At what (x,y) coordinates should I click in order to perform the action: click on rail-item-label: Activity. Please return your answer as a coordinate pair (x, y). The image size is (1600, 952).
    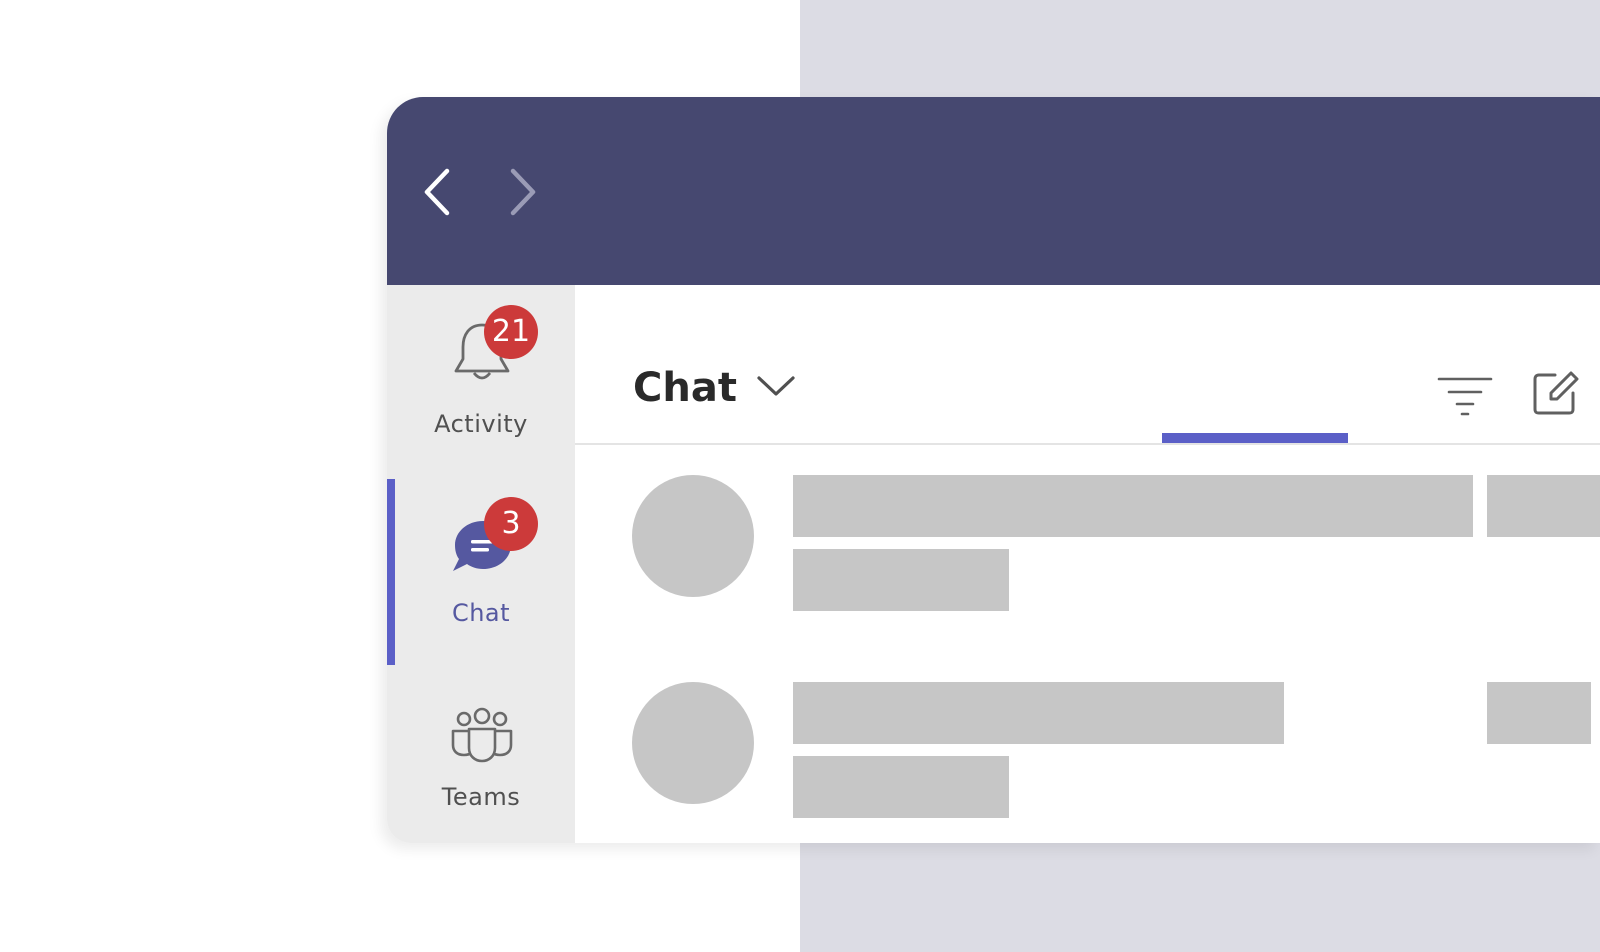
    Looking at the image, I should click on (481, 424).